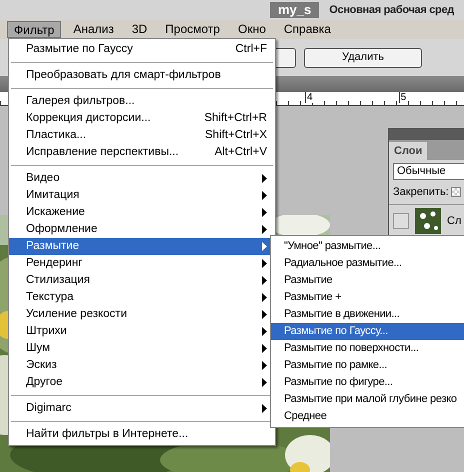  What do you see at coordinates (454, 221) in the screenshot?
I see `layer-name: Сл` at bounding box center [454, 221].